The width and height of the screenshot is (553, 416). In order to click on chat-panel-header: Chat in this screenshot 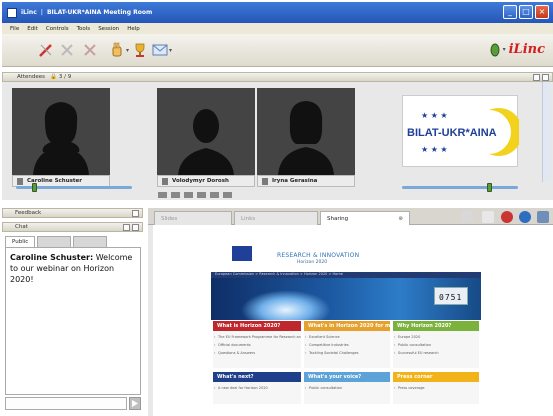, I will do `click(72, 227)`.